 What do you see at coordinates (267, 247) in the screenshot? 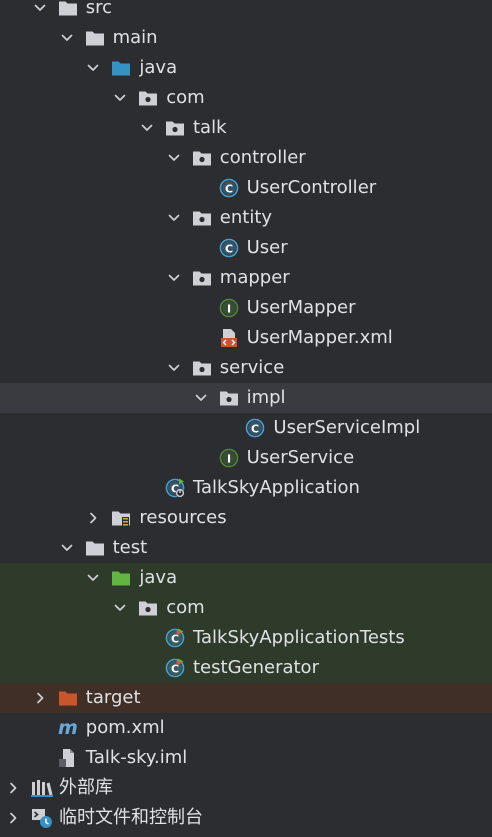
I see `tree-node-label: User` at bounding box center [267, 247].